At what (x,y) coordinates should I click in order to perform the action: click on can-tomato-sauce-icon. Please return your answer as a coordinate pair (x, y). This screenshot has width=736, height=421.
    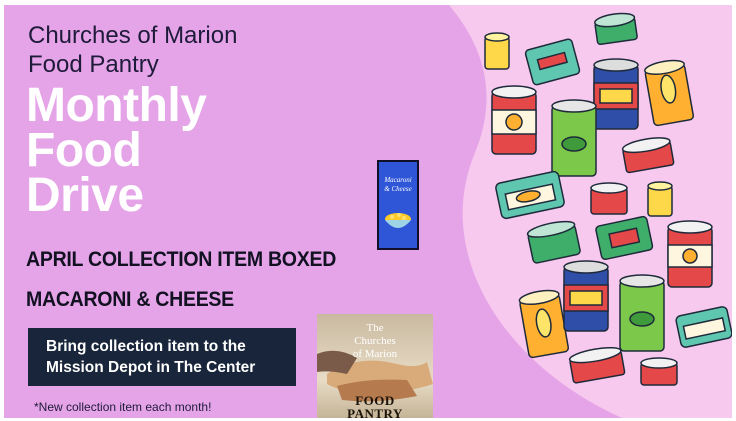
    Looking at the image, I should click on (624, 238).